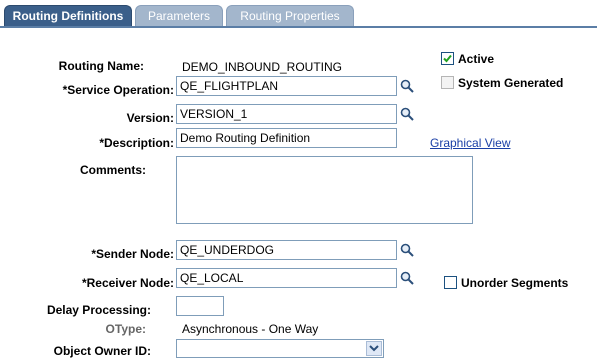  I want to click on otype-value: Asynchronous - One Way, so click(250, 329).